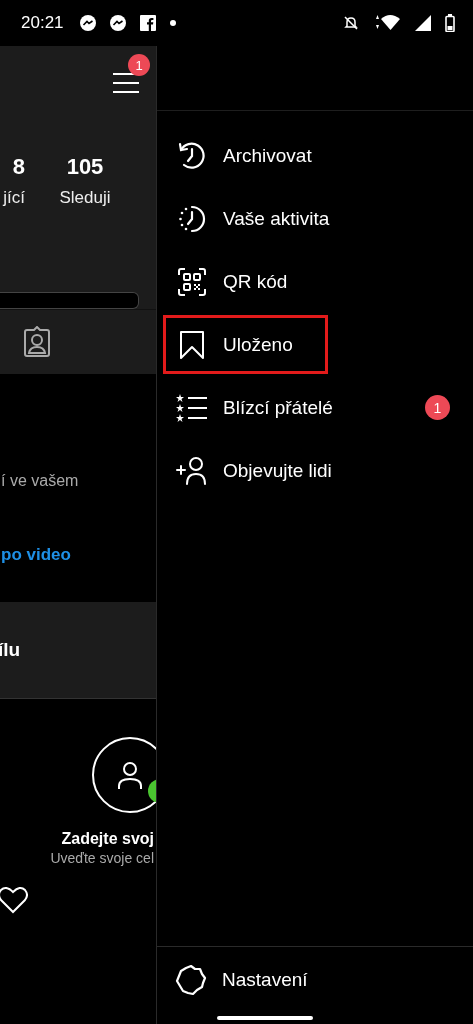 Image resolution: width=473 pixels, height=1024 pixels. Describe the element at coordinates (107, 839) in the screenshot. I see `suggestion-title: Zadejte svoj` at that location.